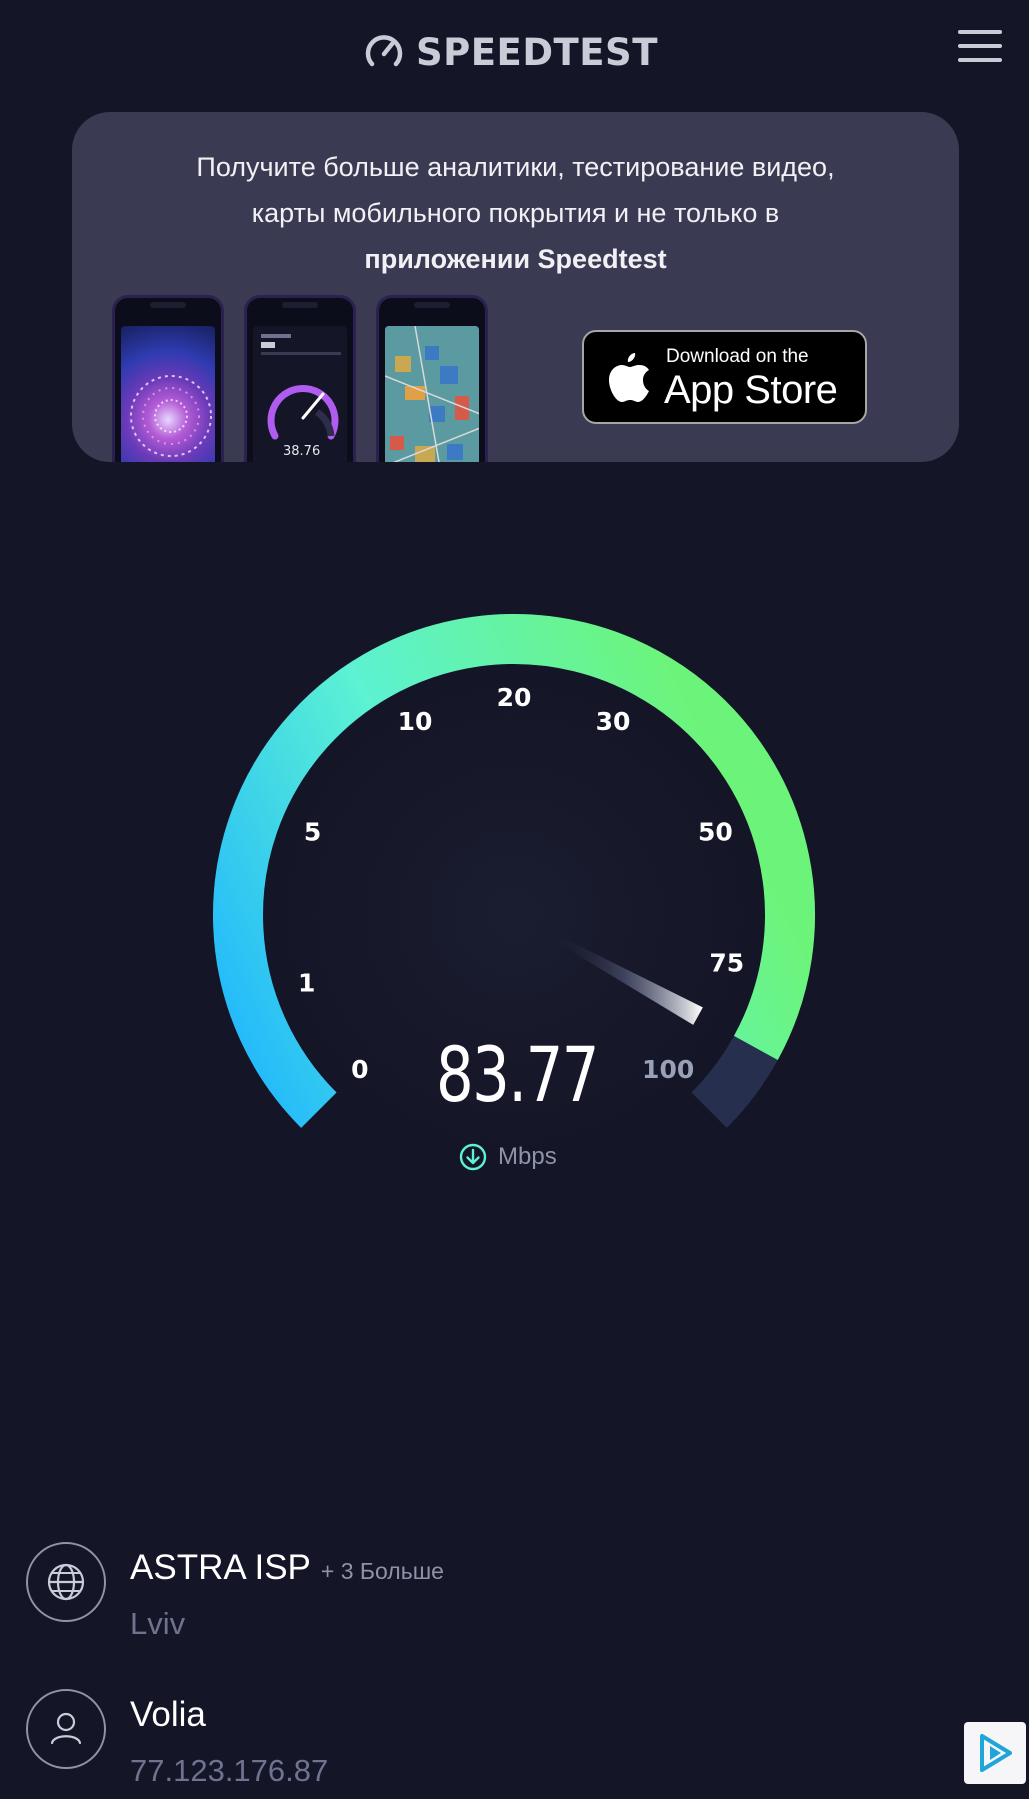 Image resolution: width=1029 pixels, height=1799 pixels. What do you see at coordinates (306, 982) in the screenshot?
I see `gauge-tick-1: 1` at bounding box center [306, 982].